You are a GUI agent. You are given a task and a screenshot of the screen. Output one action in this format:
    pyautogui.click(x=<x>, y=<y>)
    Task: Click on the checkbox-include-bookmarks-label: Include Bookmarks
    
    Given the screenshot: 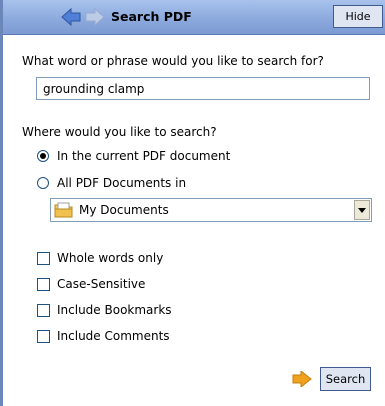 What is the action you would take?
    pyautogui.click(x=114, y=310)
    